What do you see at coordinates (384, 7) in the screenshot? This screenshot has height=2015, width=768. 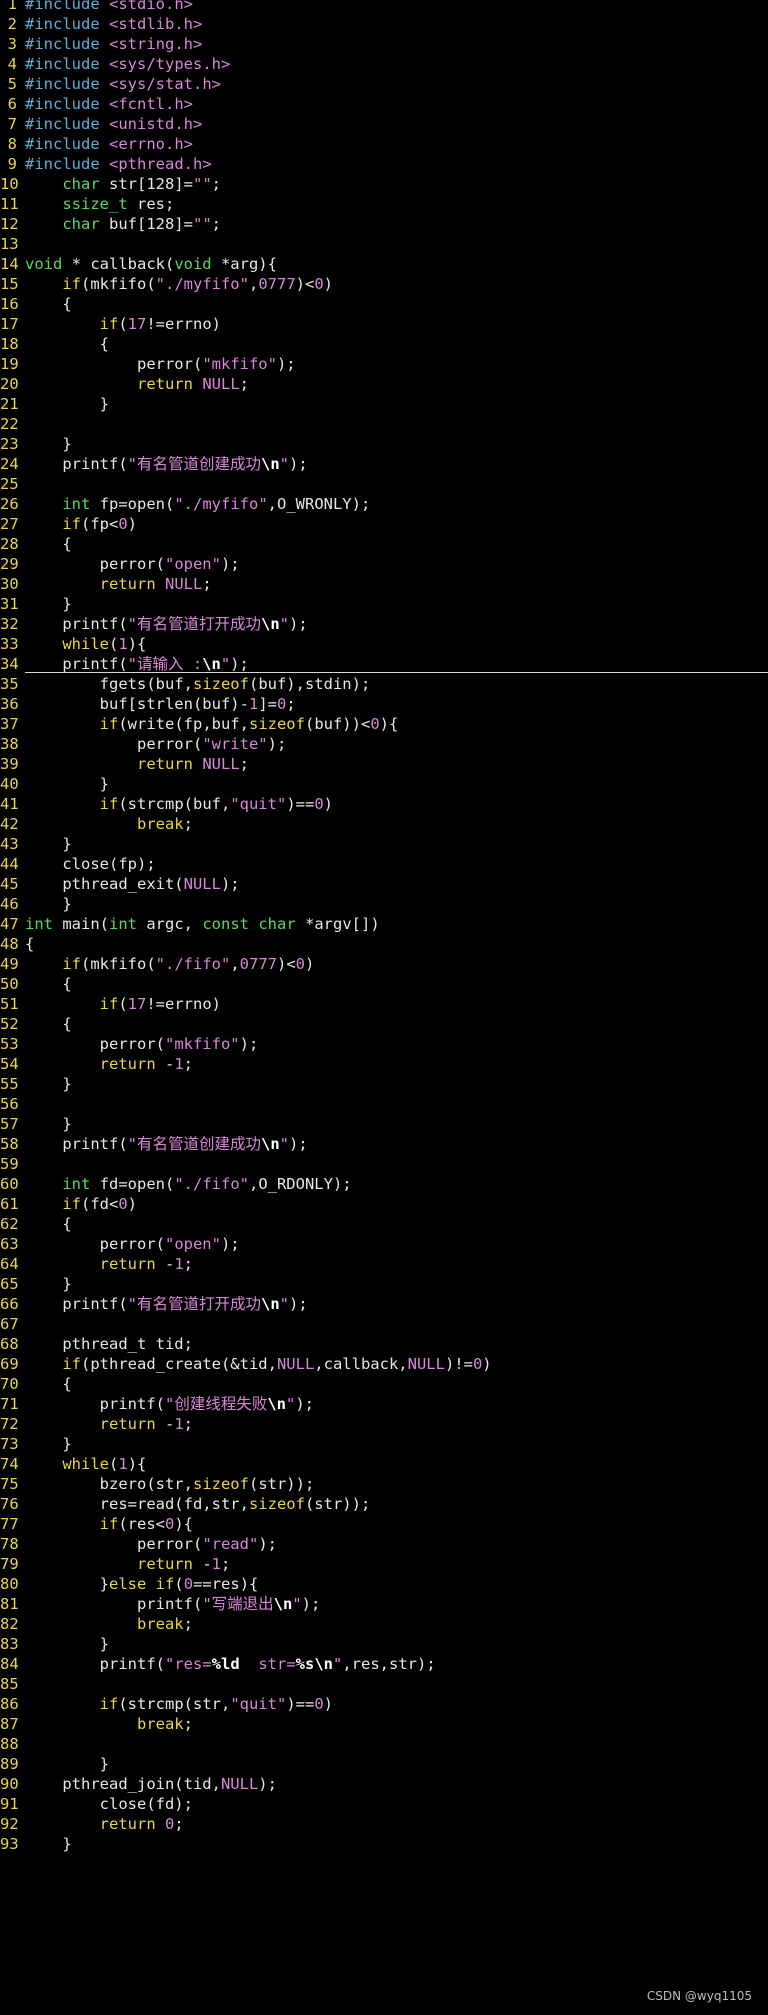 I see `code-line: 1 #include <stdio.h>` at bounding box center [384, 7].